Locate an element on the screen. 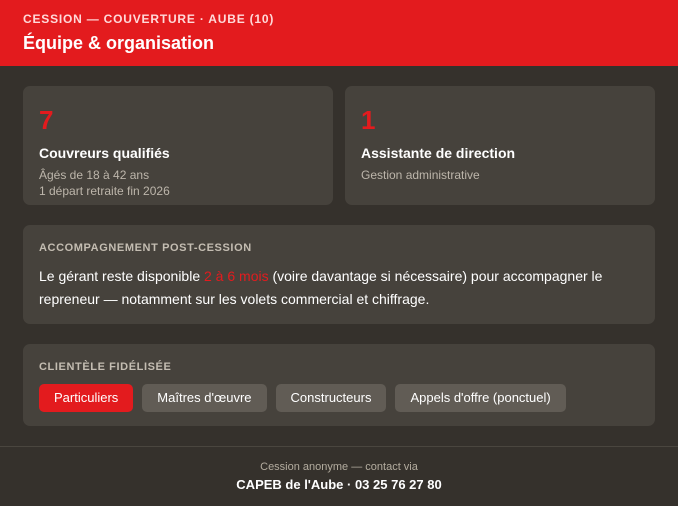 Image resolution: width=678 pixels, height=506 pixels. footer-divider is located at coordinates (339, 446).